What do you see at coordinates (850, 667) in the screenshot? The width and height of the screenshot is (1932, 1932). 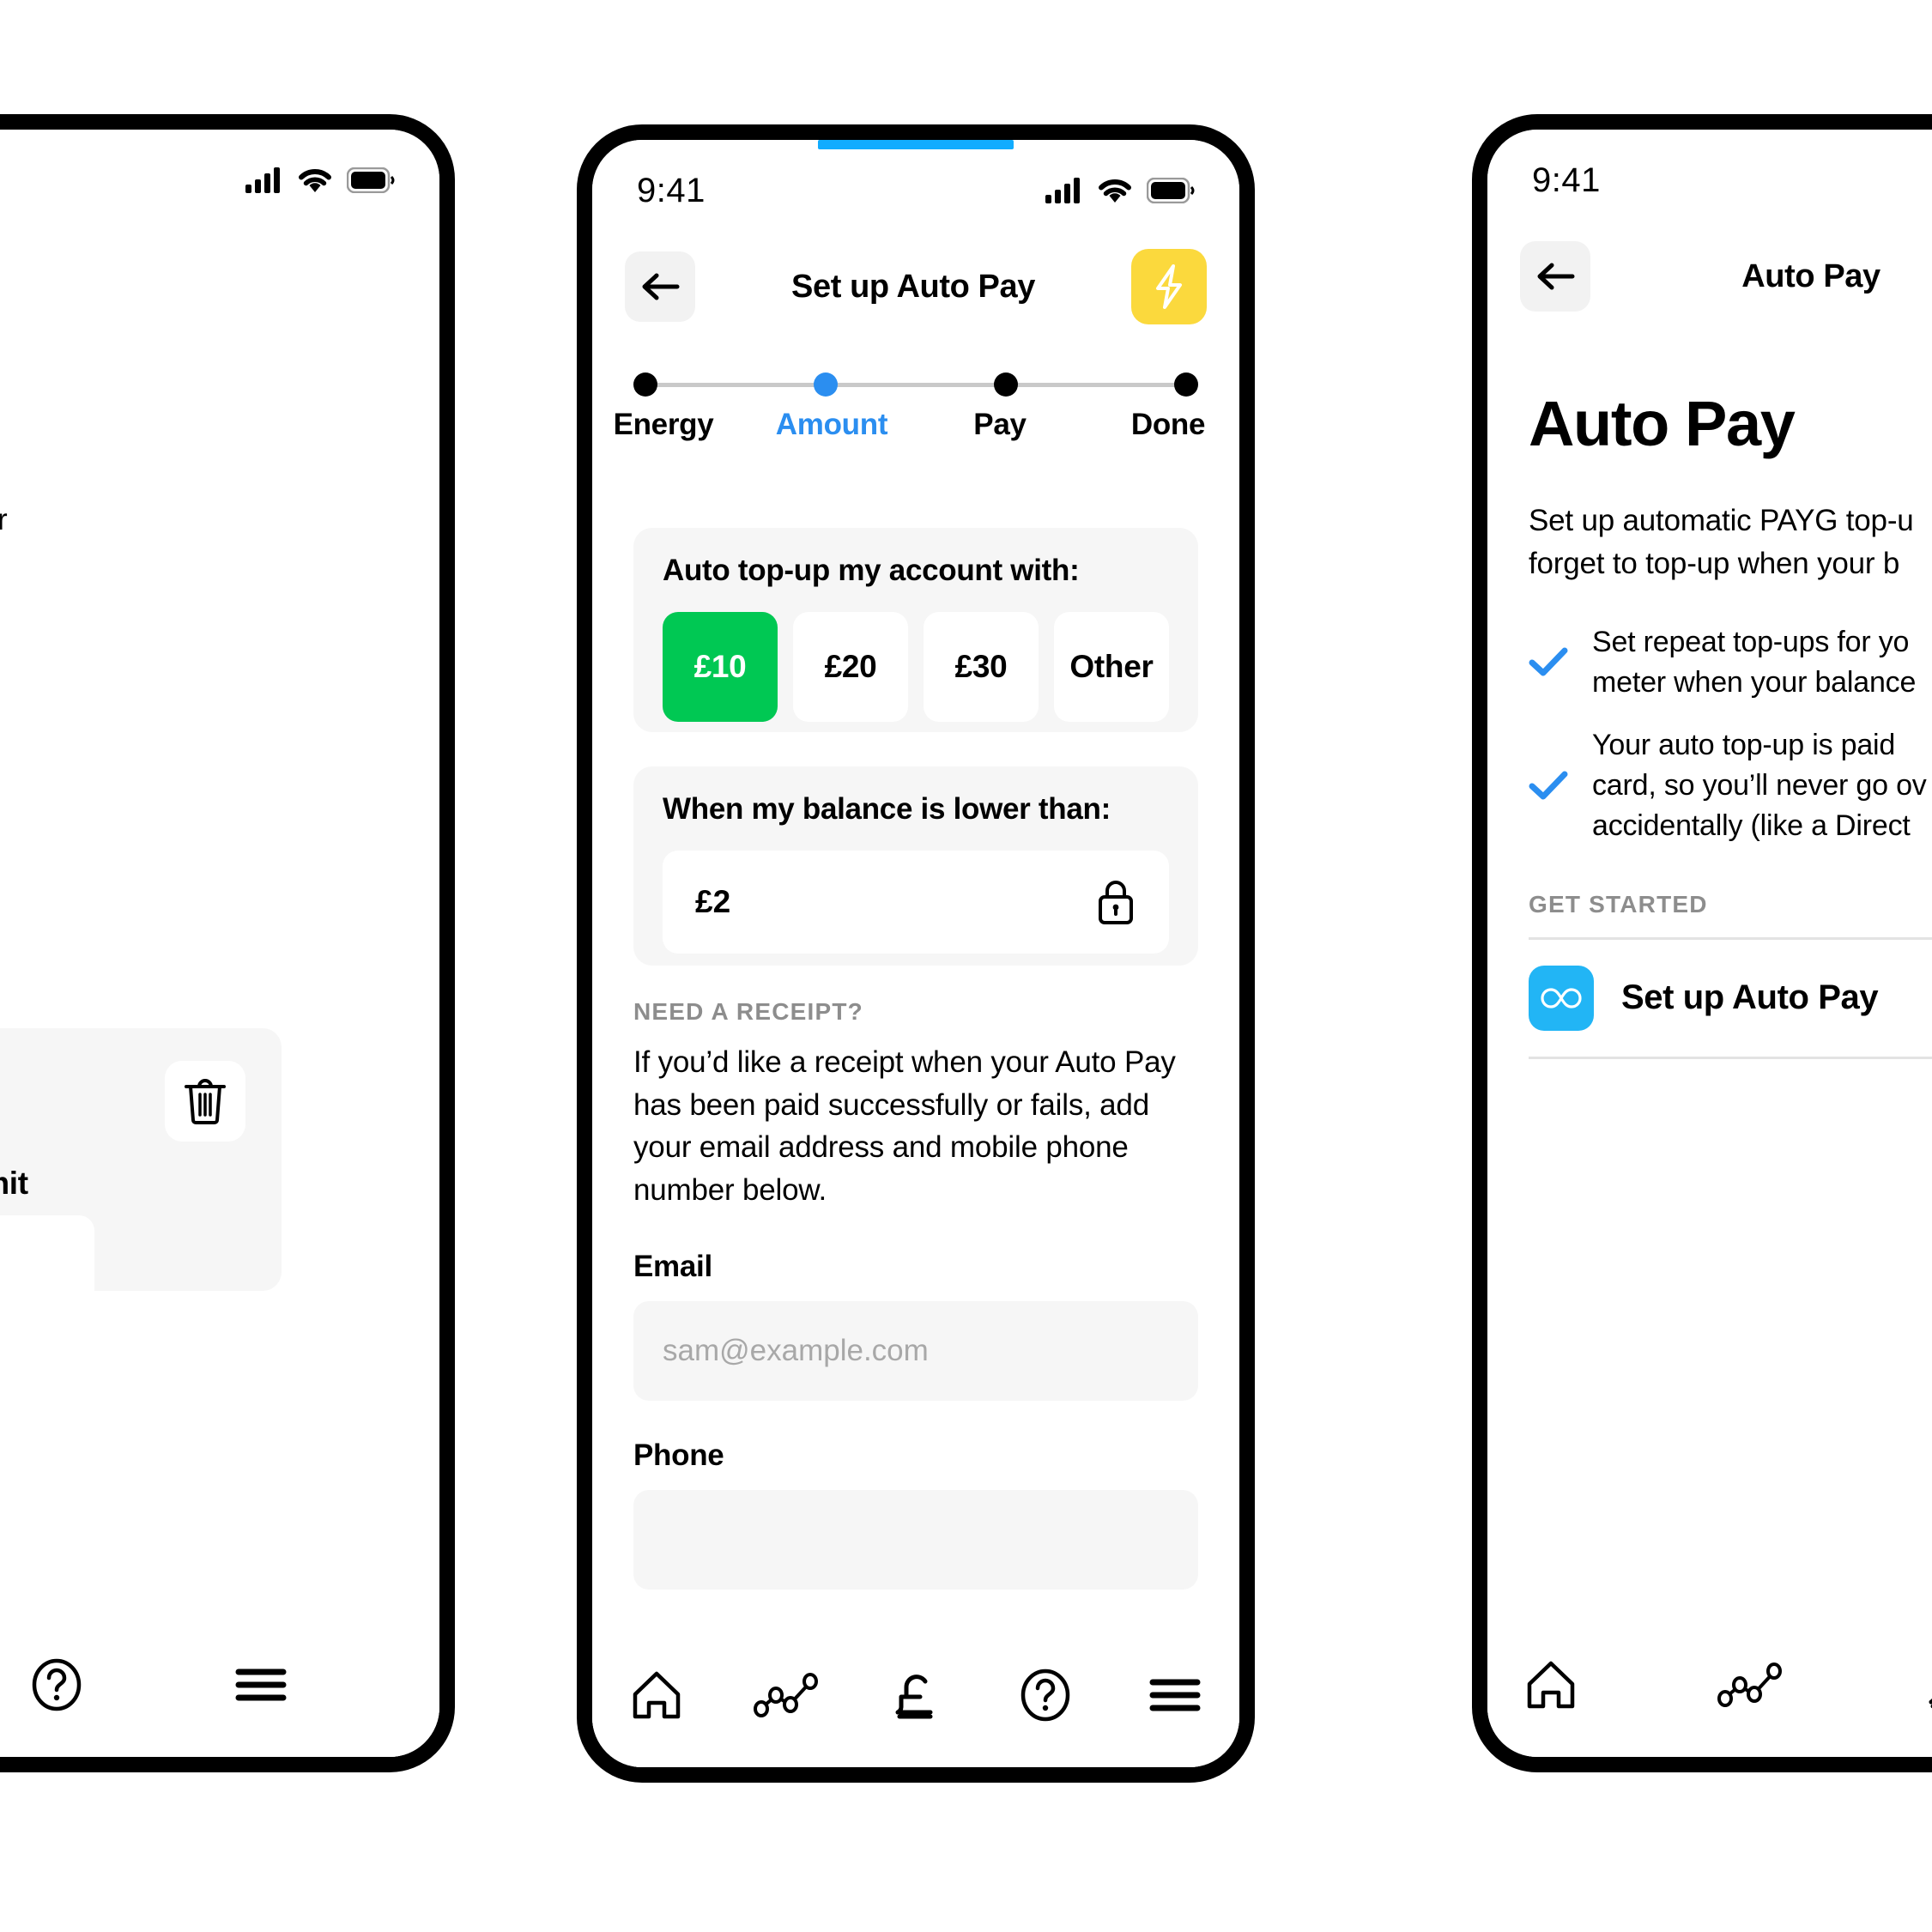 I see `amount-option-20: £20` at bounding box center [850, 667].